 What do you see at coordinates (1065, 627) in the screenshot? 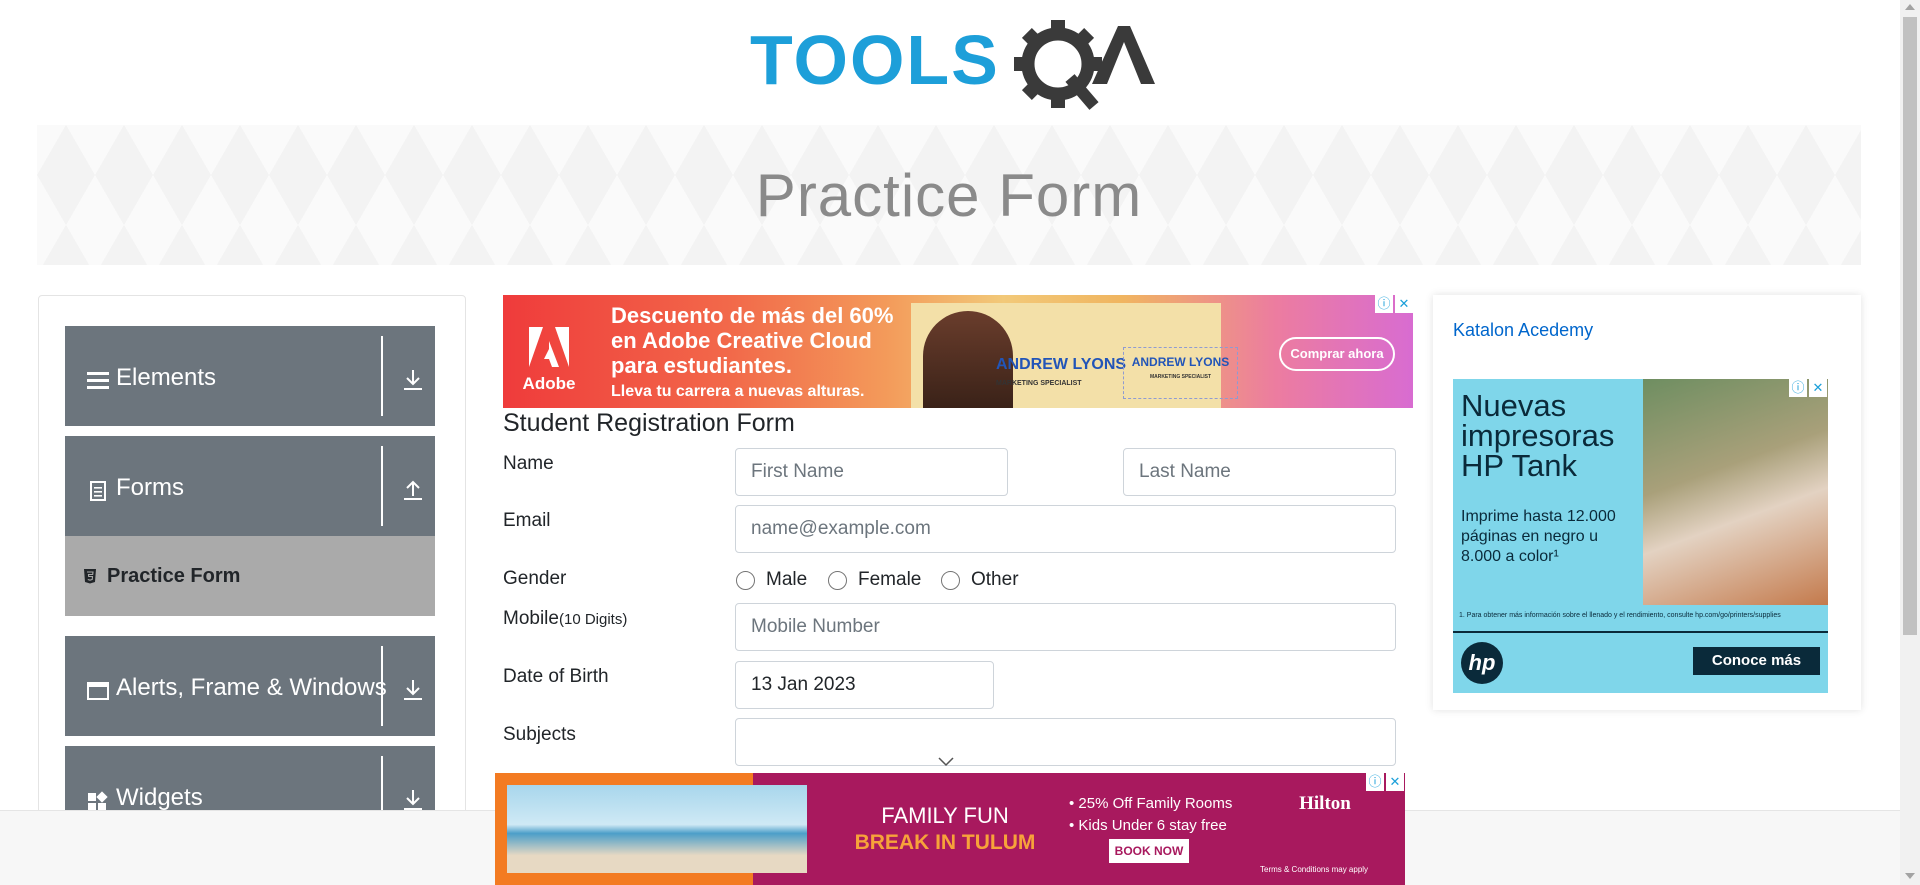
I see `mobile-input` at bounding box center [1065, 627].